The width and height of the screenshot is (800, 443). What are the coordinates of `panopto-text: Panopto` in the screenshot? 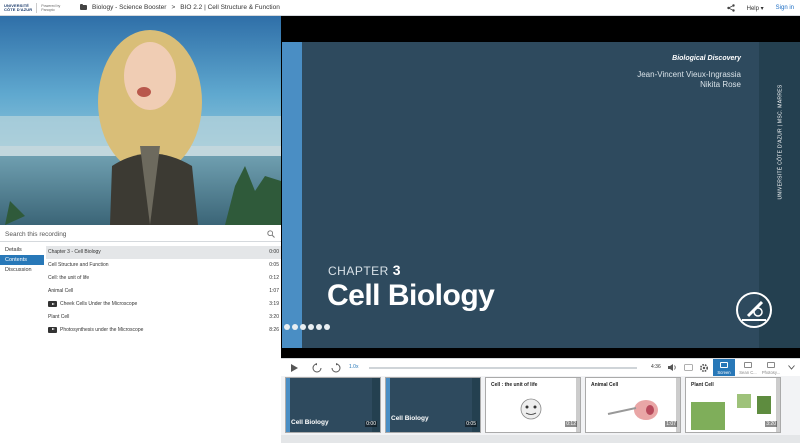 It's located at (48, 9).